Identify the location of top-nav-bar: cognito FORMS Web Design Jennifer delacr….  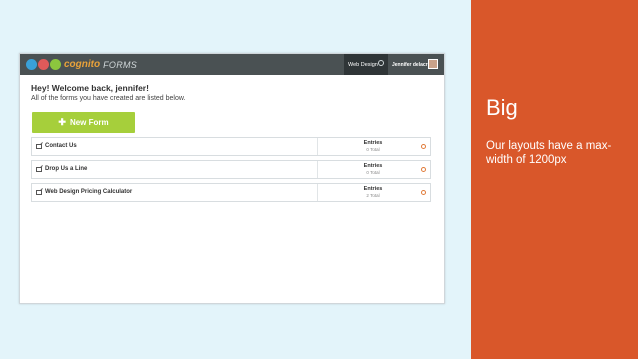
(232, 64).